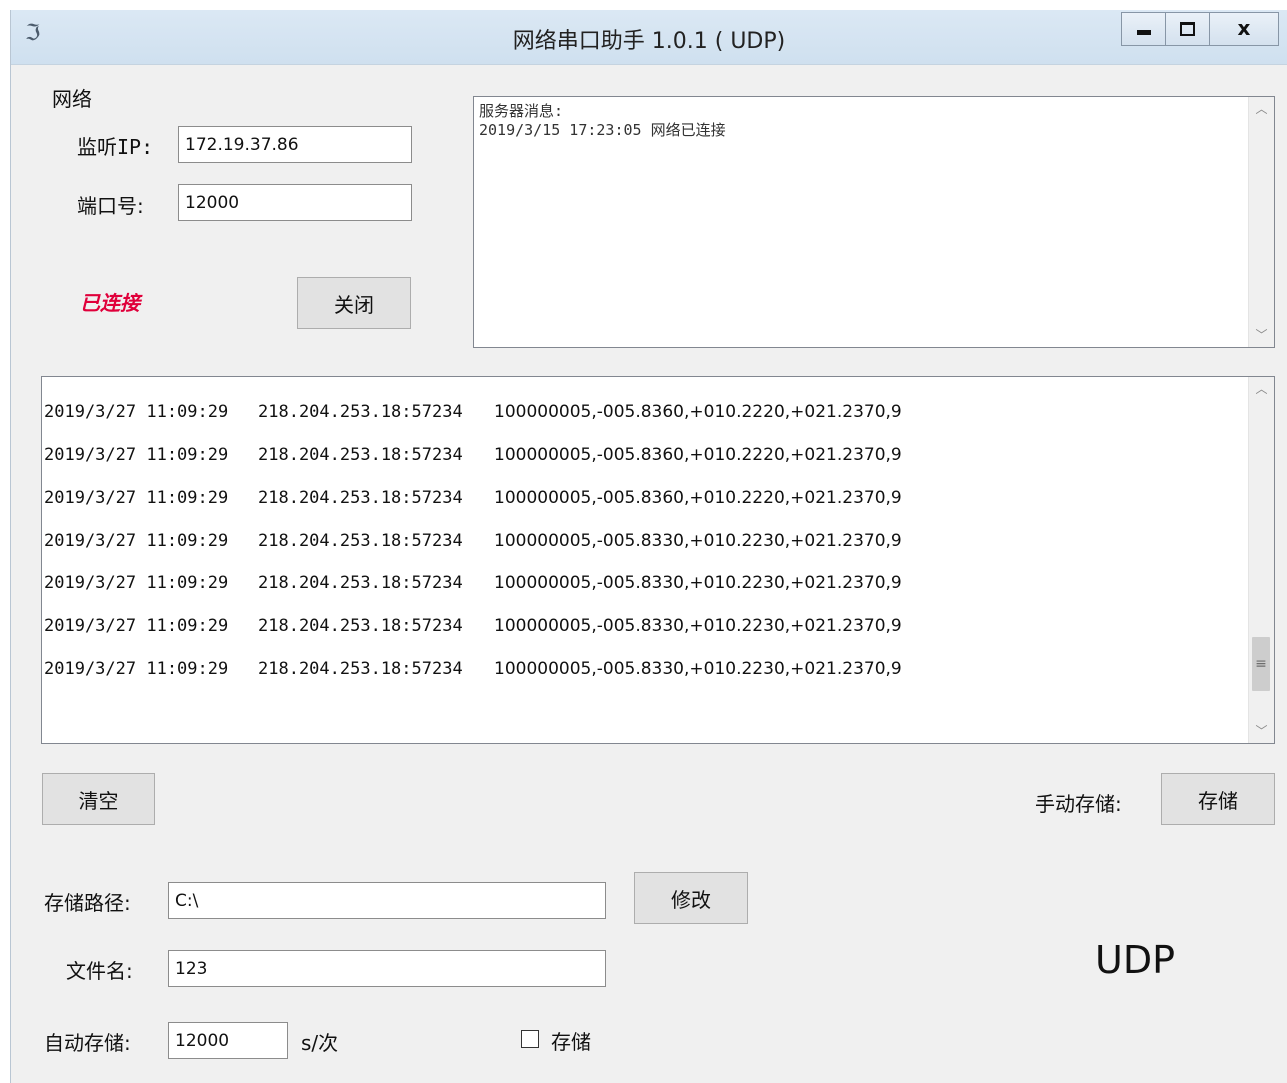 The height and width of the screenshot is (1083, 1287). I want to click on server-message-line: 服务器消息:, so click(521, 111).